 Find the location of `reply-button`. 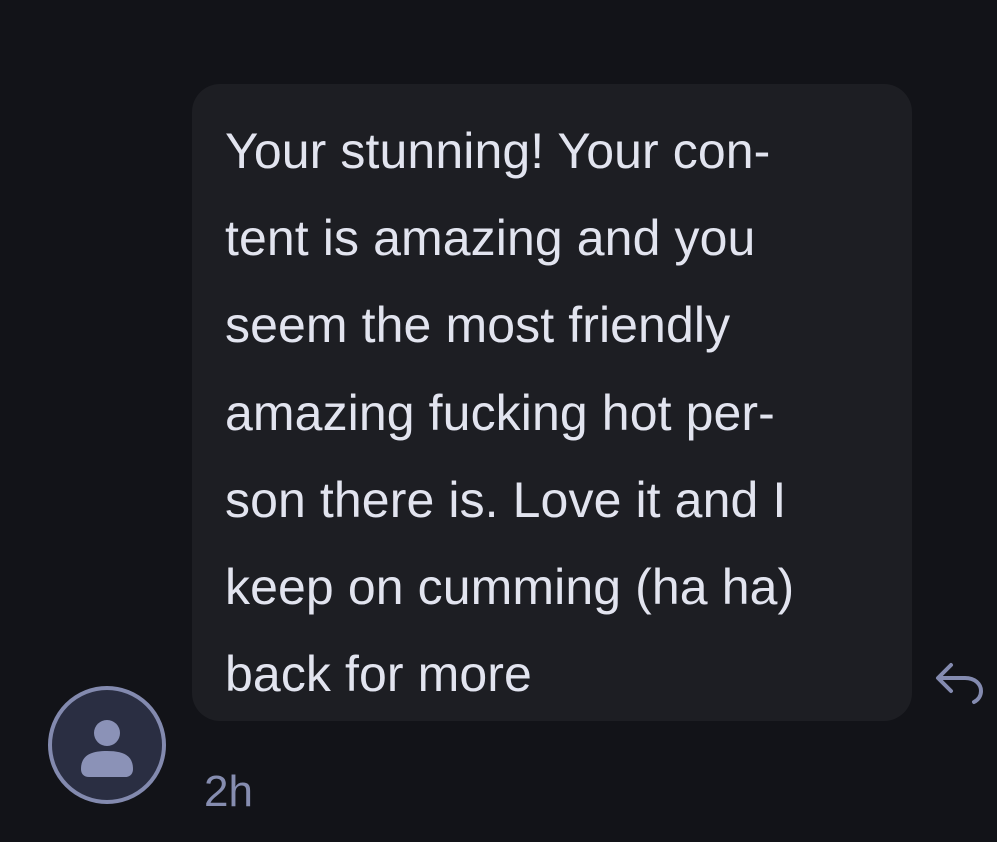

reply-button is located at coordinates (960, 682).